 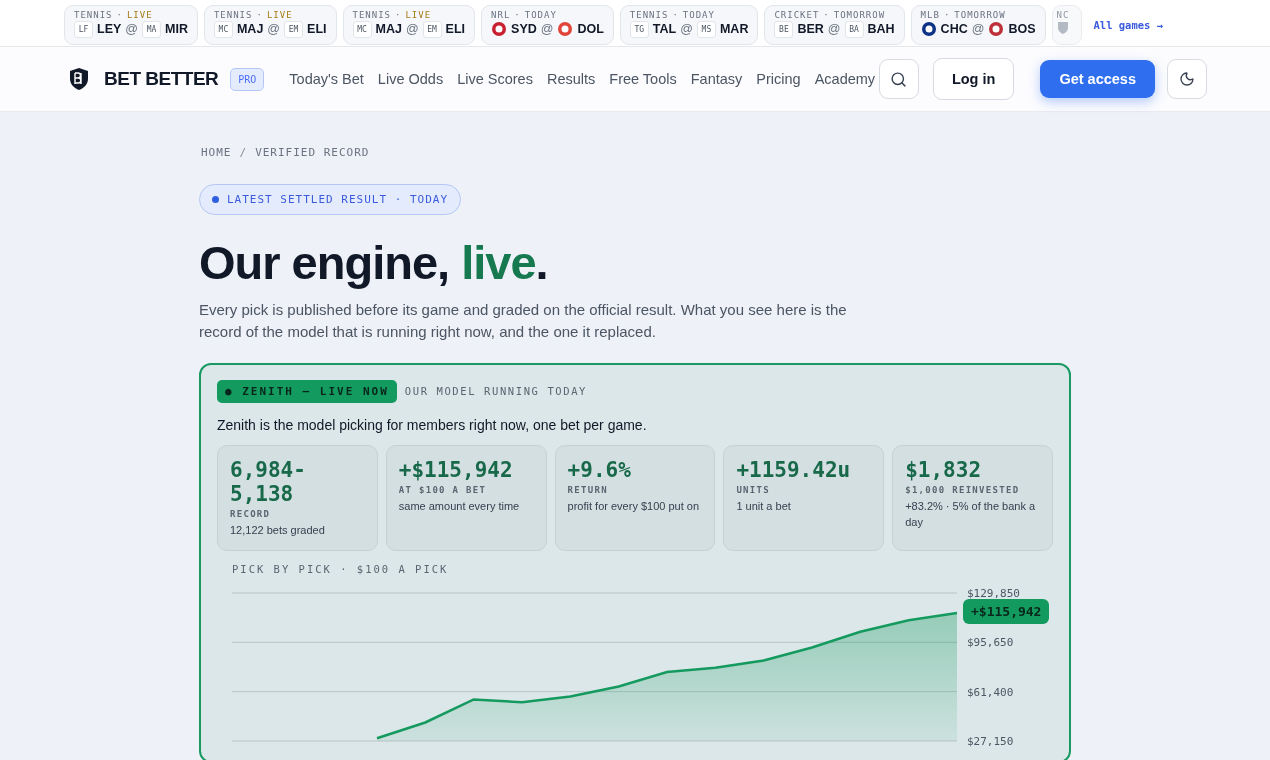 I want to click on game-card: MLB · TOMORROW CHC @ BOS, so click(x=978, y=24).